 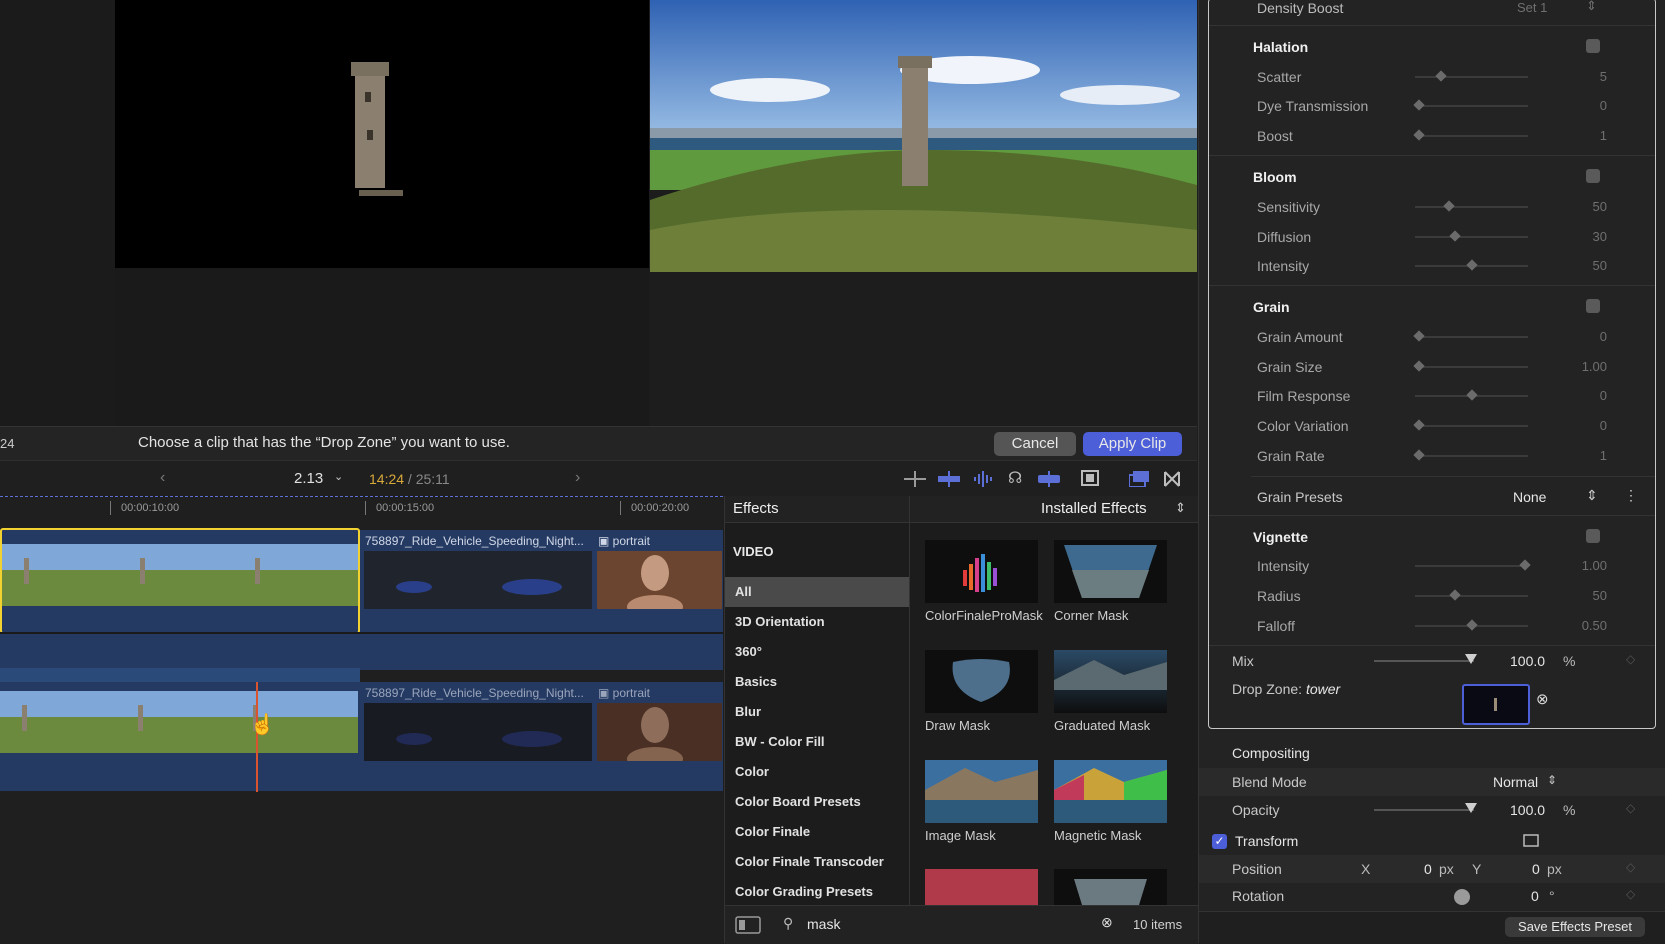 What do you see at coordinates (817, 682) in the screenshot?
I see `category-basics: Basics` at bounding box center [817, 682].